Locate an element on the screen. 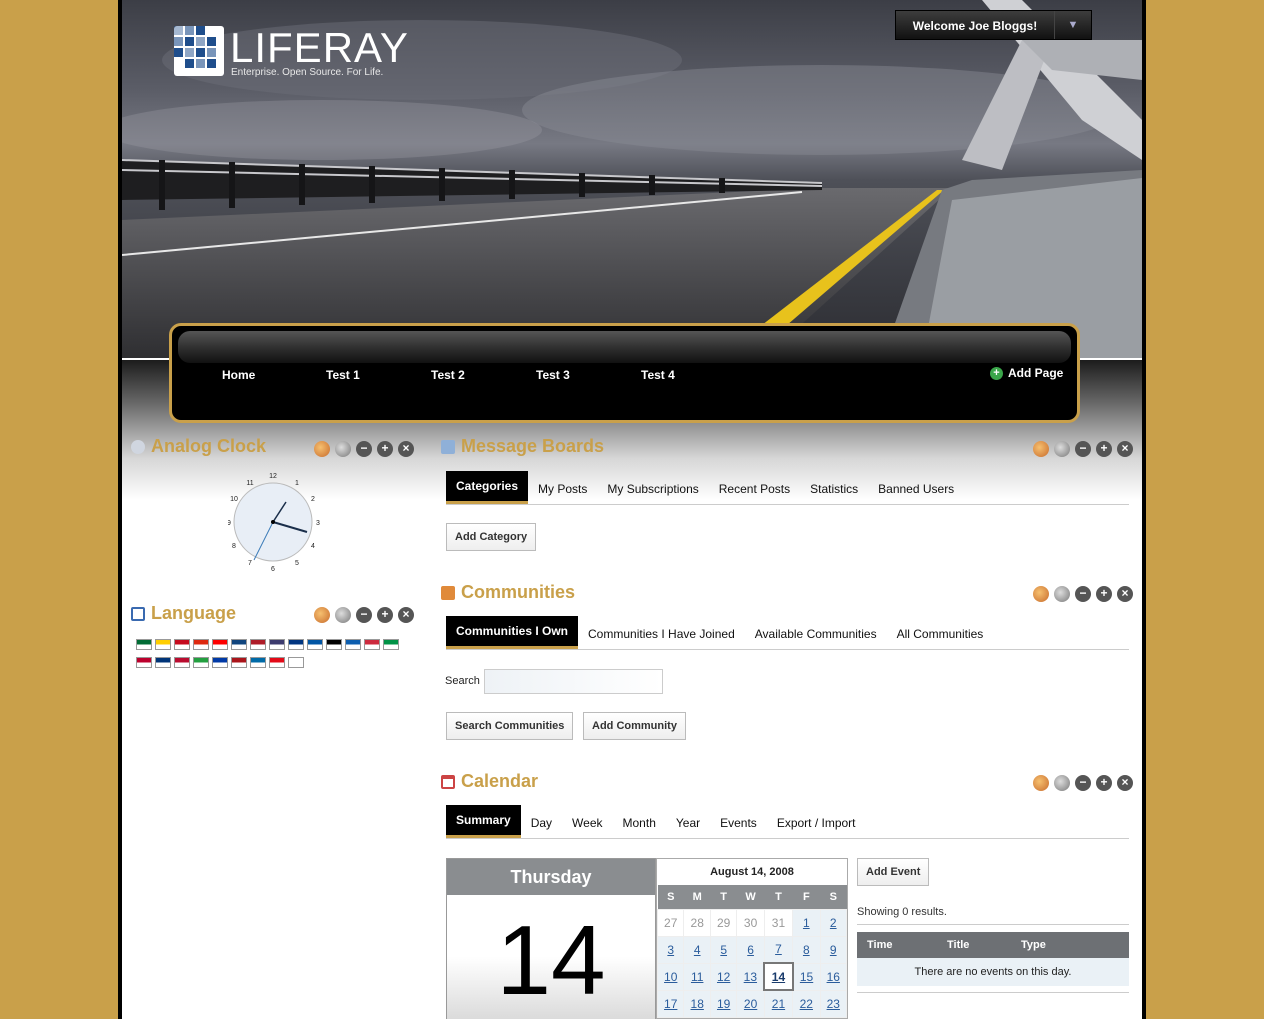 The height and width of the screenshot is (1019, 1264). tab-communities-i-have-joined: Communities I Have Joined is located at coordinates (661, 634).